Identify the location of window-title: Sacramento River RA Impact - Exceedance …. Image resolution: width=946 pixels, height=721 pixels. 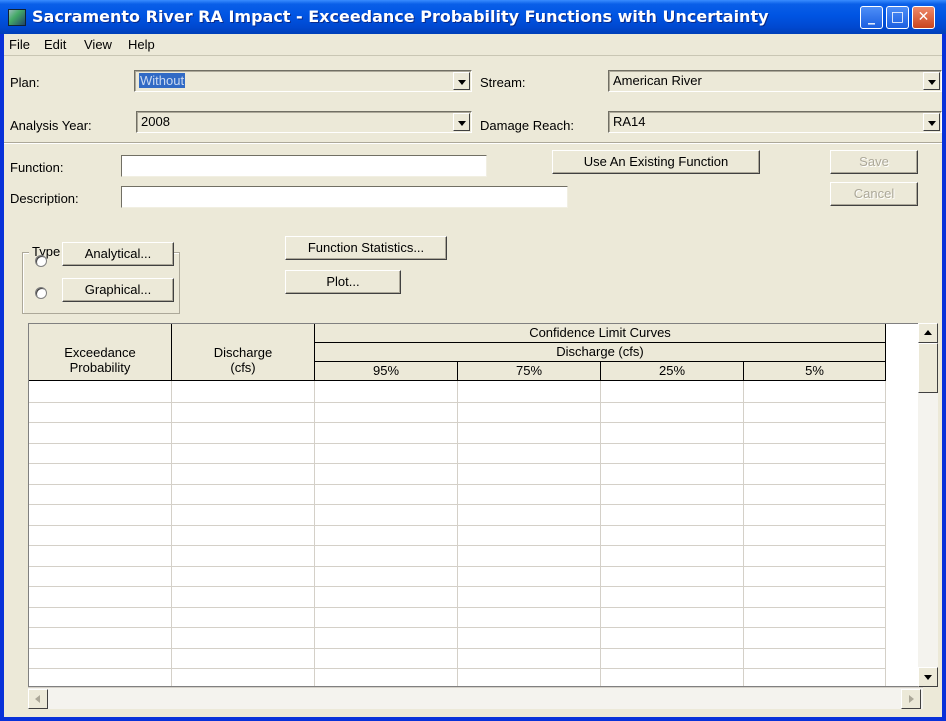
(400, 16).